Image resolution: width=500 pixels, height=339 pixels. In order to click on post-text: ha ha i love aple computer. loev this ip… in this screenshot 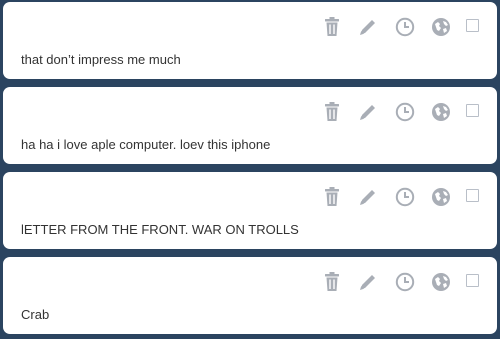, I will do `click(146, 144)`.